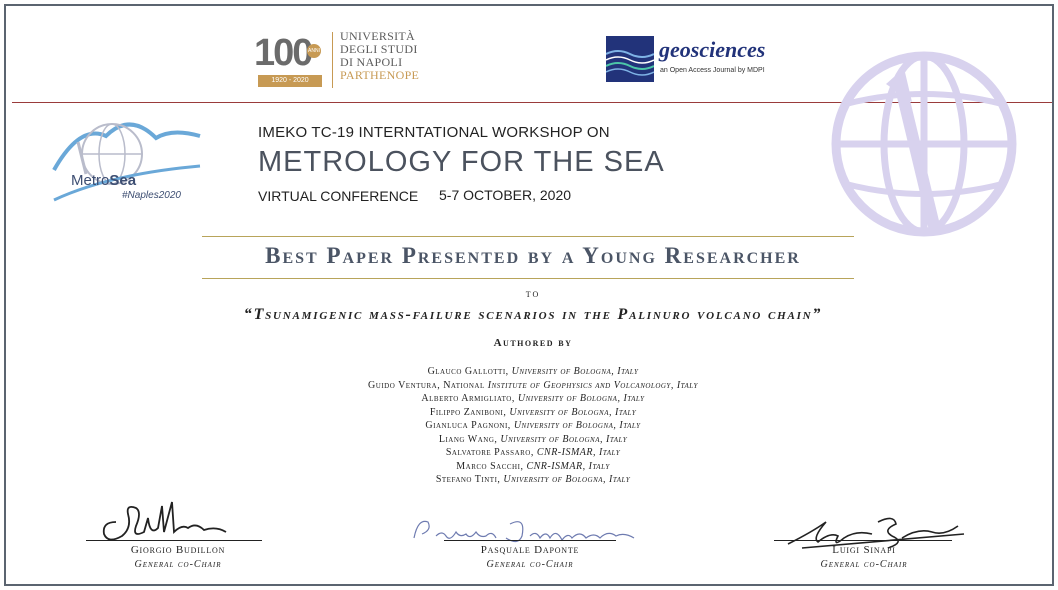 The height and width of the screenshot is (590, 1058). I want to click on metrosea-tag: #Naples2020, so click(151, 195).